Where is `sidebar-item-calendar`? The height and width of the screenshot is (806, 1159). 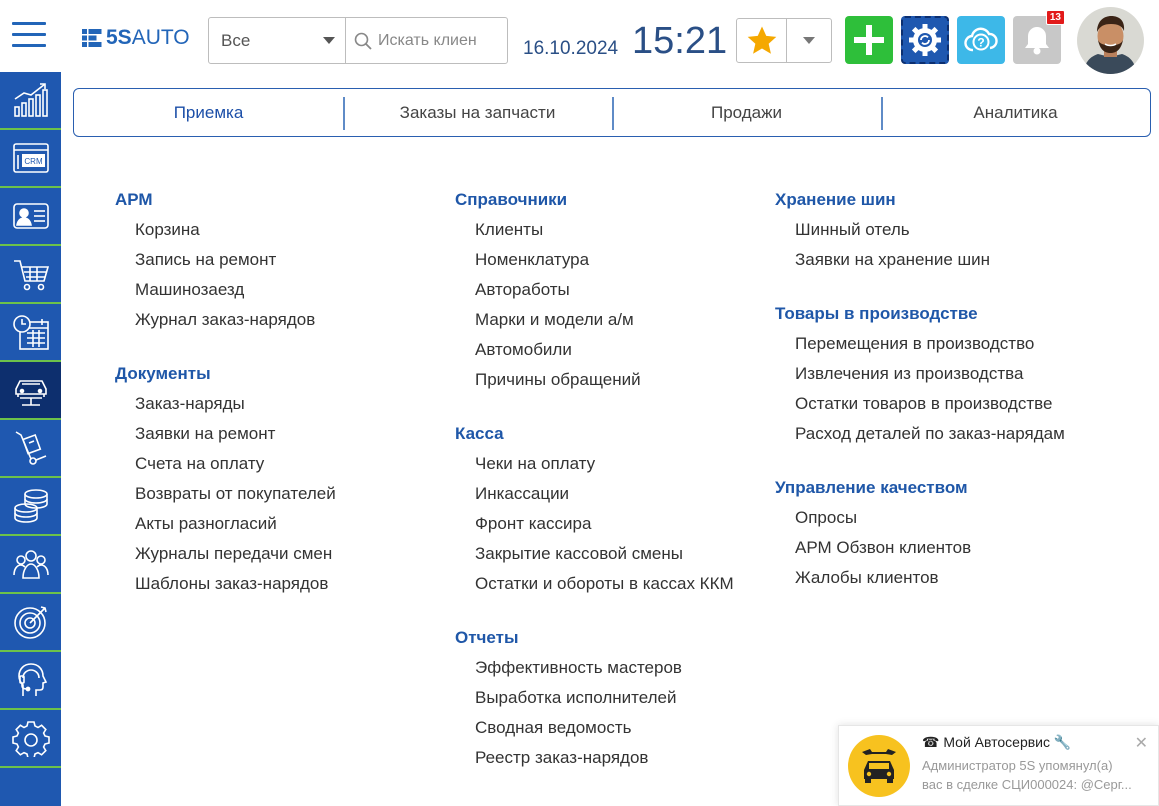
sidebar-item-calendar is located at coordinates (30, 333).